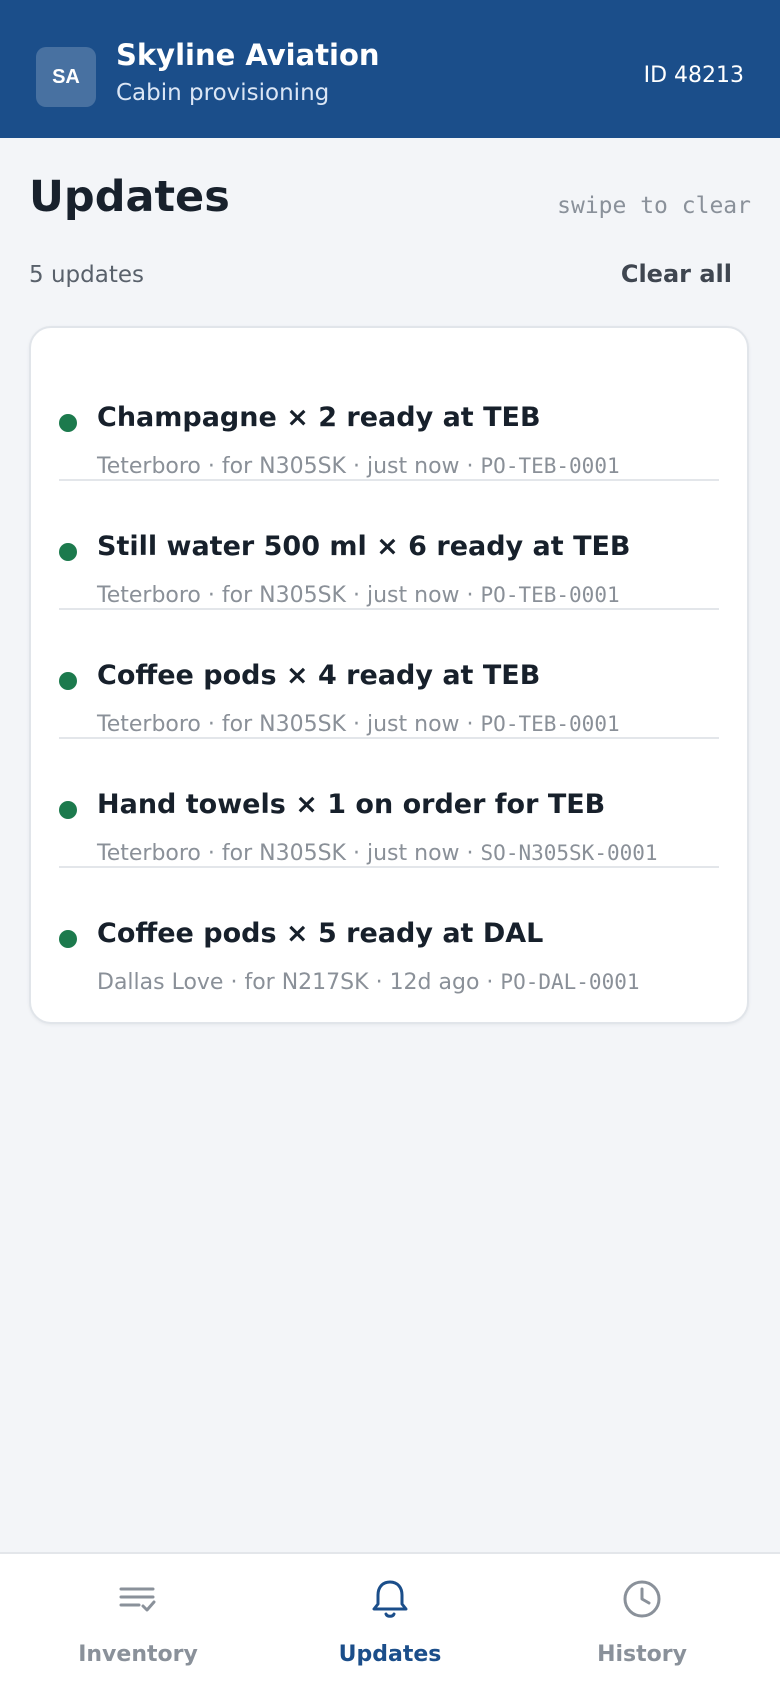  I want to click on checklist-icon, so click(137, 1599).